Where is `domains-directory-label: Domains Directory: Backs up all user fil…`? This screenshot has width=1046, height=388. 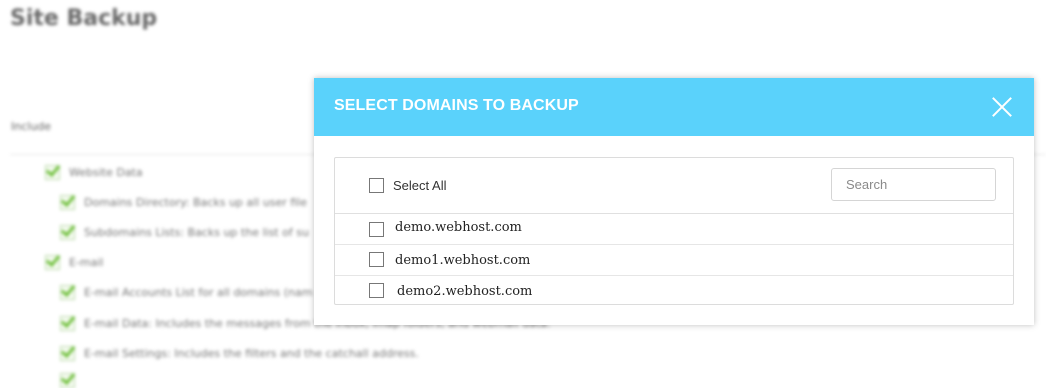 domains-directory-label: Domains Directory: Backs up all user fil… is located at coordinates (195, 202).